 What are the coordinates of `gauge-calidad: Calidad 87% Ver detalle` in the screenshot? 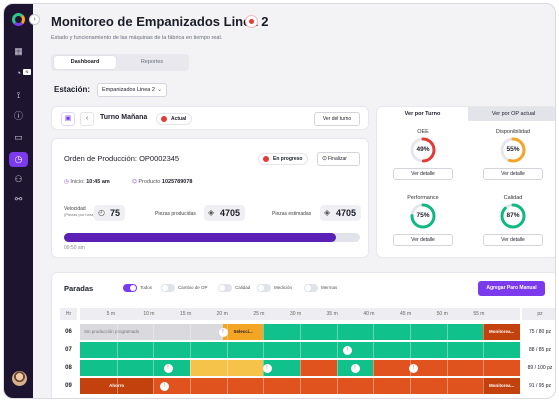 It's located at (513, 226).